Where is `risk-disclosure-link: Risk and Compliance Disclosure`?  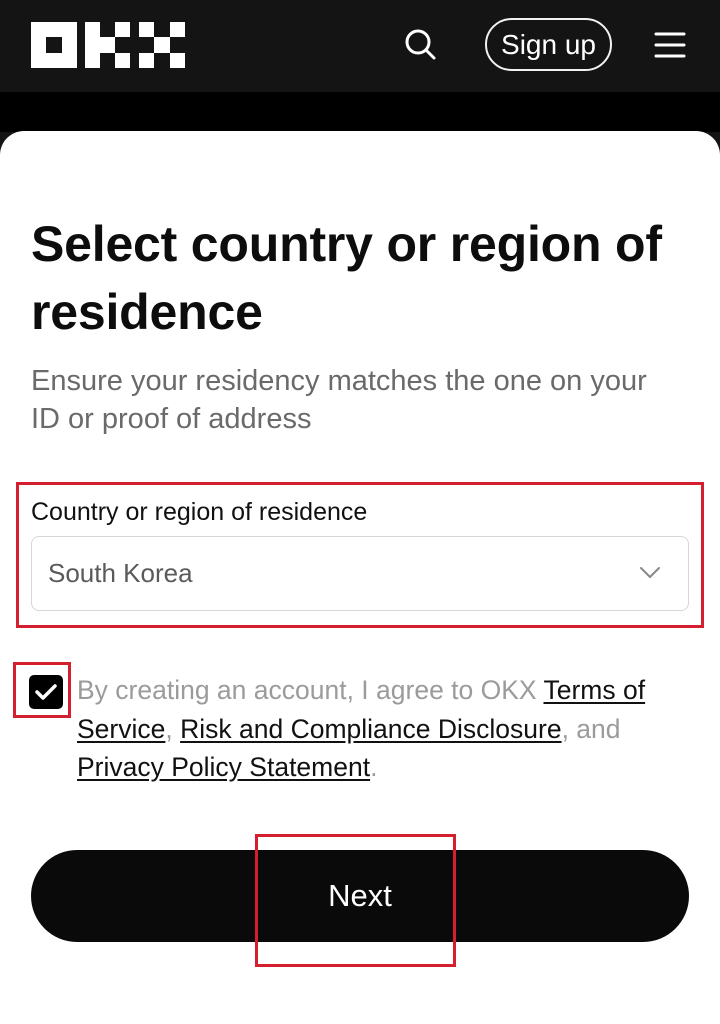
risk-disclosure-link: Risk and Compliance Disclosure is located at coordinates (370, 729).